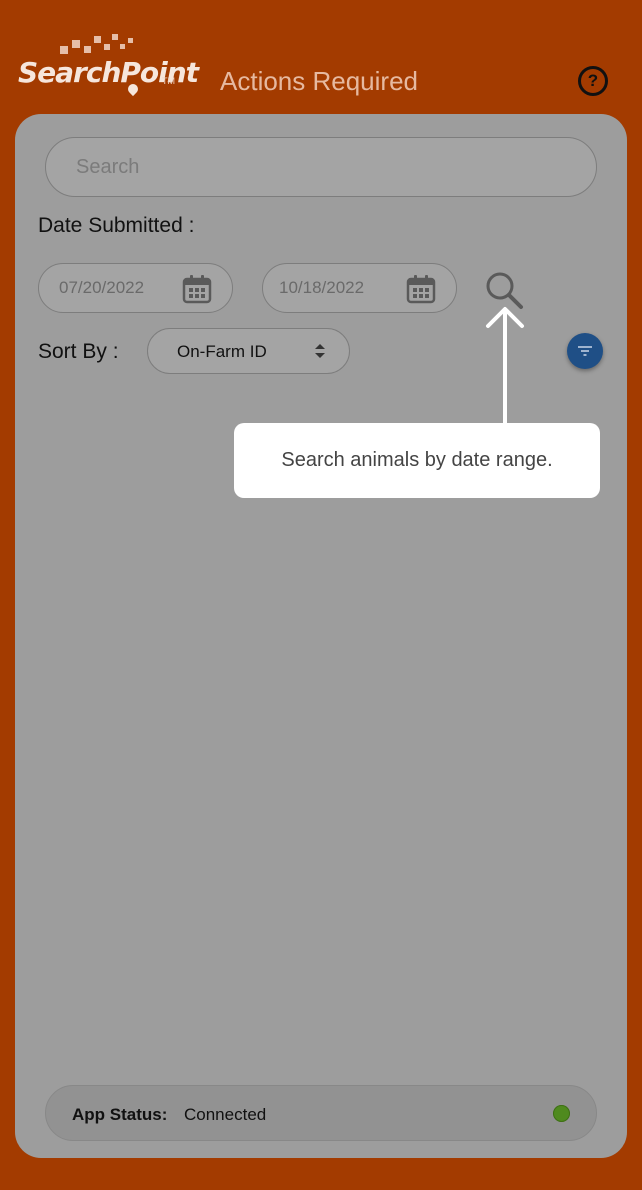  I want to click on page-title: Actions Required, so click(319, 81).